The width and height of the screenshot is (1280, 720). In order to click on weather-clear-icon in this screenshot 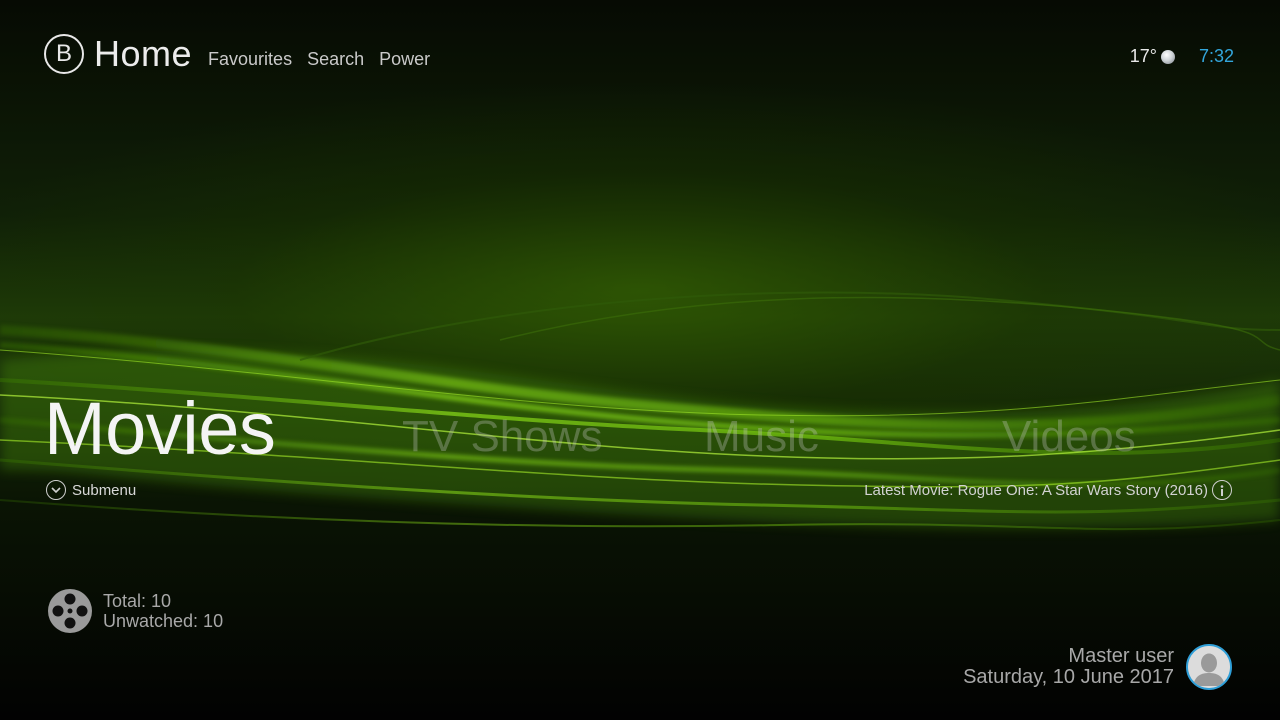, I will do `click(1167, 56)`.